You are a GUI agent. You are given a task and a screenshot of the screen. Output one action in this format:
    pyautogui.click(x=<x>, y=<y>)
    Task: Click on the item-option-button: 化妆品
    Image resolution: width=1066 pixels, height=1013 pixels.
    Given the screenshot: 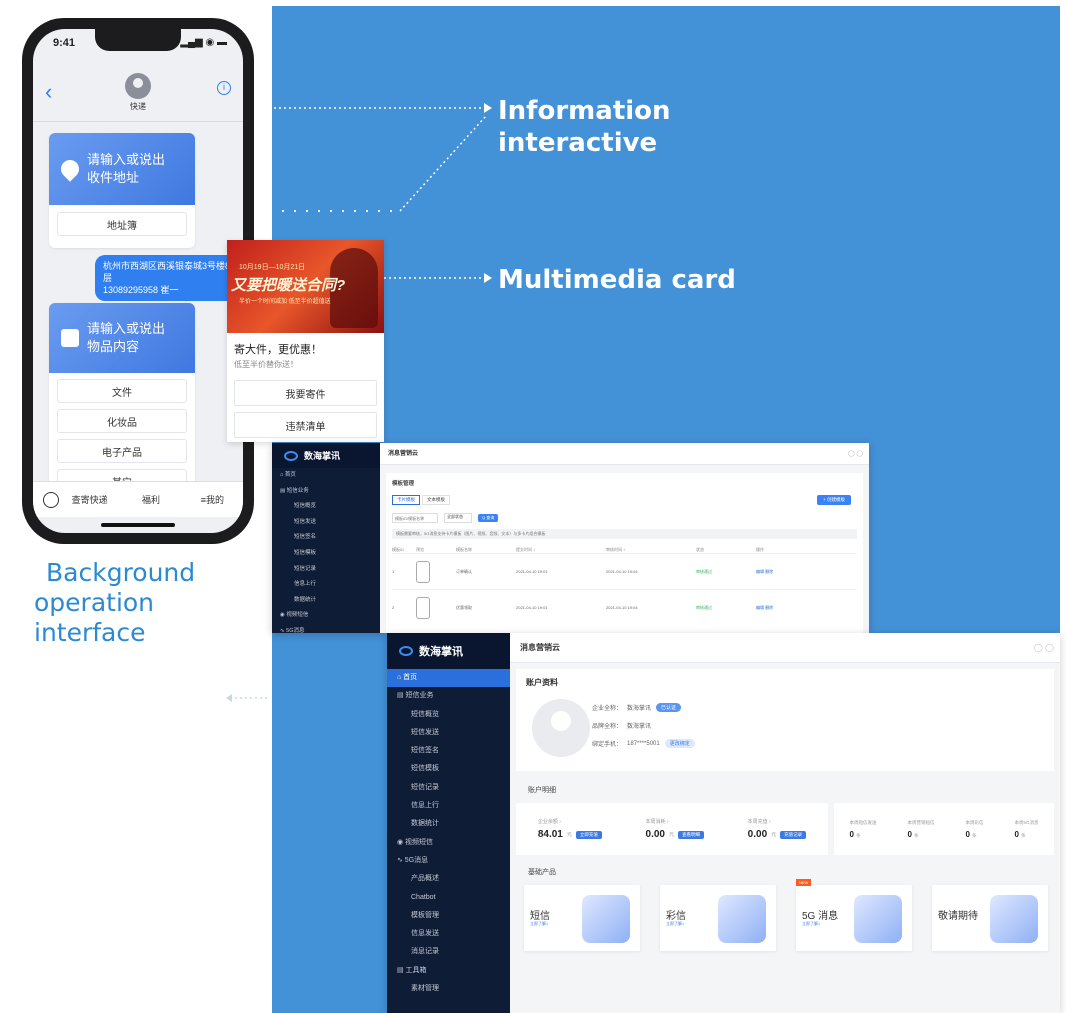 What is the action you would take?
    pyautogui.click(x=122, y=421)
    